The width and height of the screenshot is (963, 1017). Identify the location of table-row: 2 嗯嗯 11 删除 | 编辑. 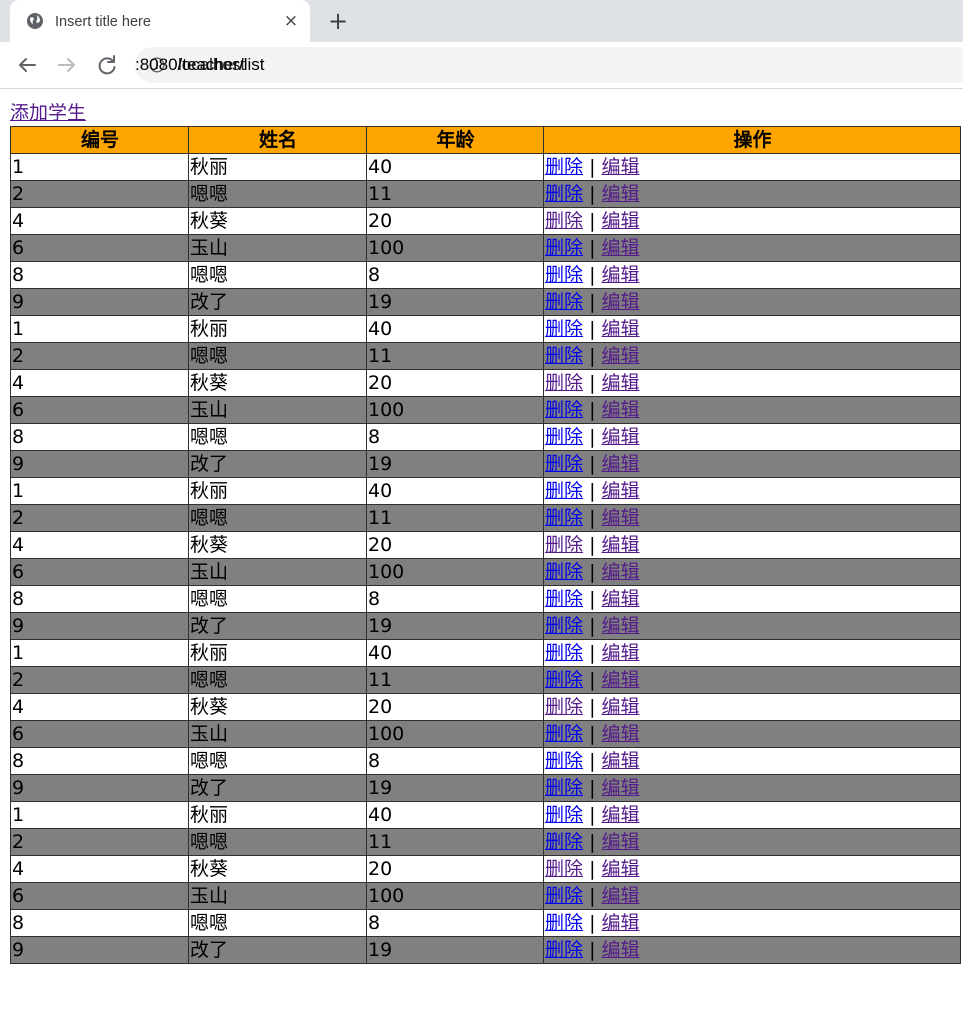
(485, 680).